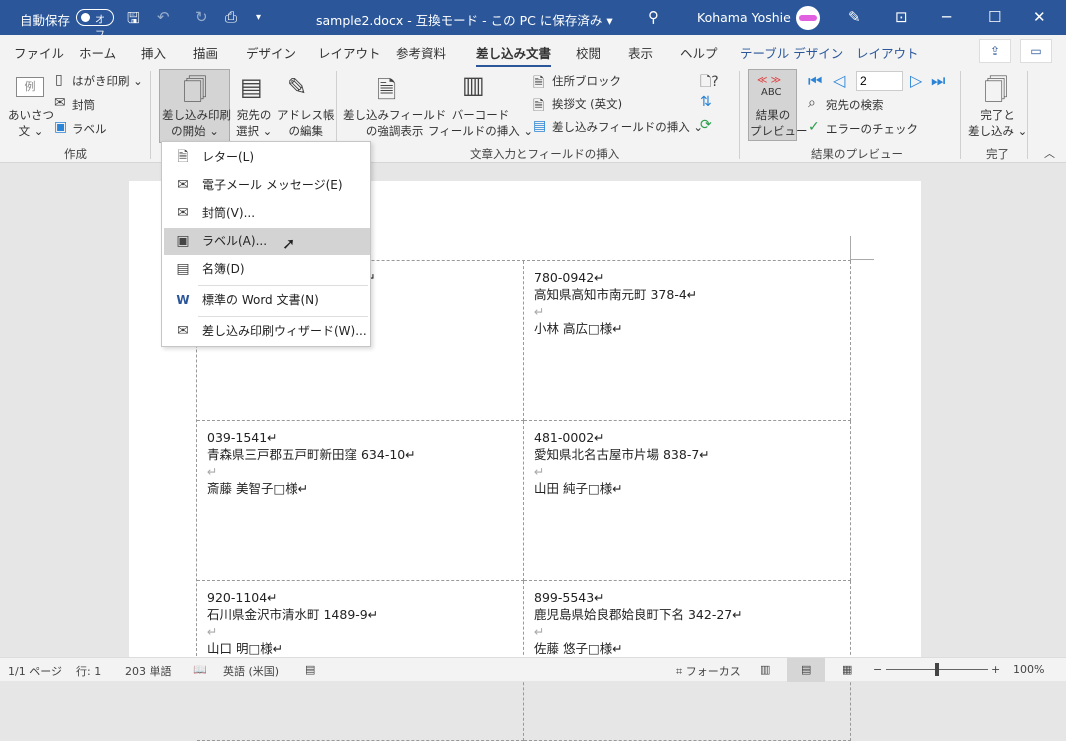  I want to click on focus-button: ⌗ フォーカス, so click(708, 671).